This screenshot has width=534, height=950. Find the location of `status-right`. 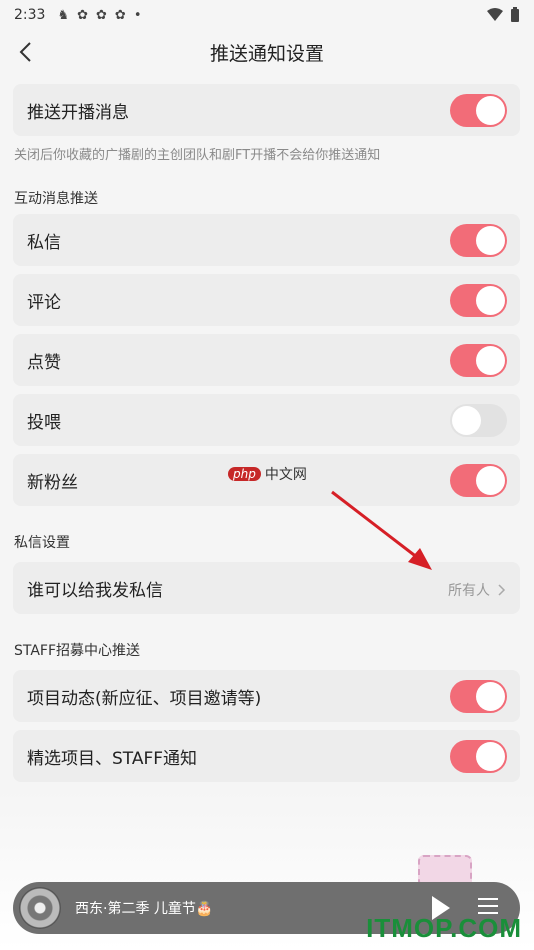

status-right is located at coordinates (503, 15).